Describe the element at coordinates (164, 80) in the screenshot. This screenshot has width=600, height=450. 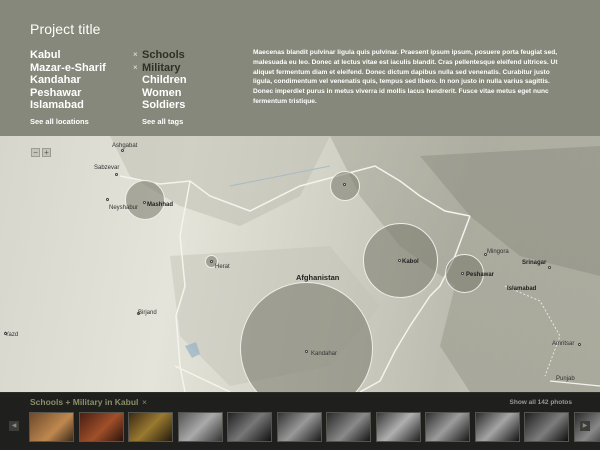
I see `tag-label: Children` at that location.